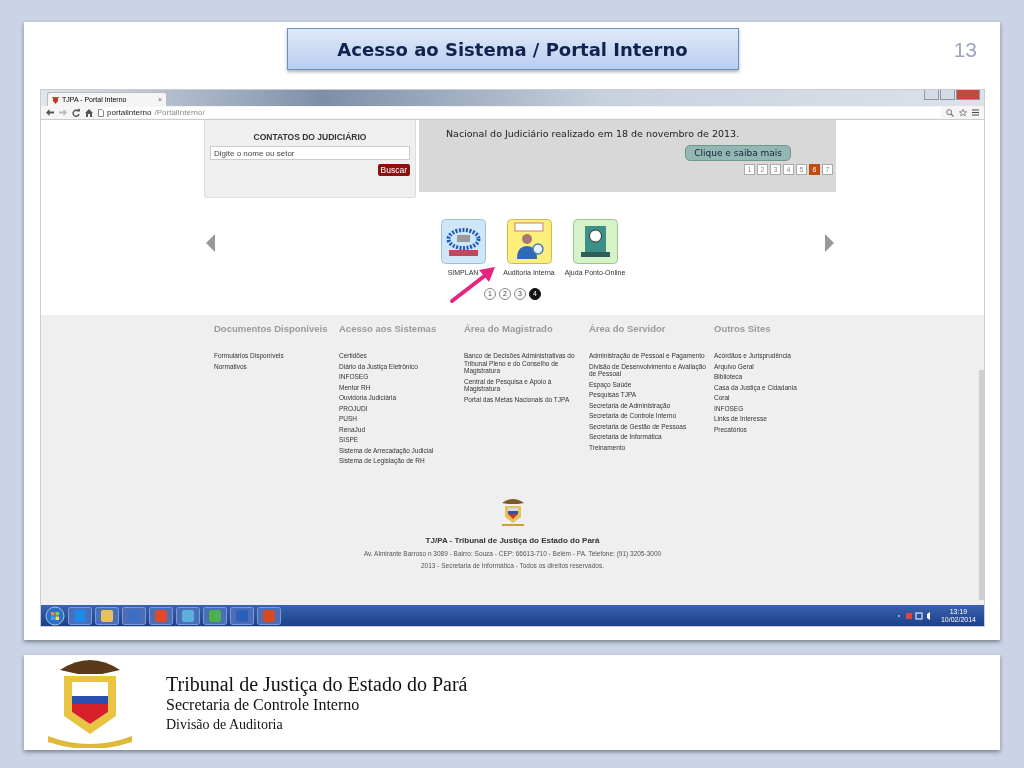 The height and width of the screenshot is (768, 1024). I want to click on previous-arrow-icon, so click(210, 243).